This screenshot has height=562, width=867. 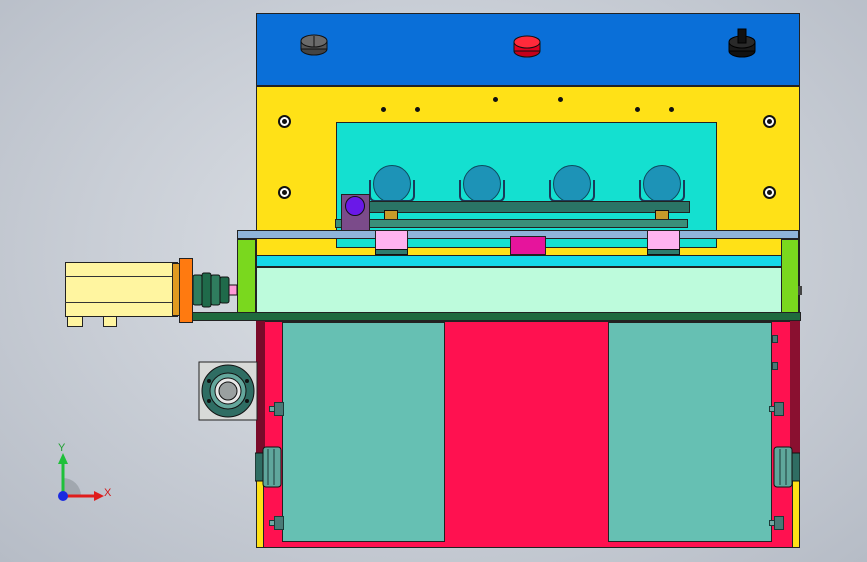 I want to click on black-selector-switch-icon, so click(x=742, y=43).